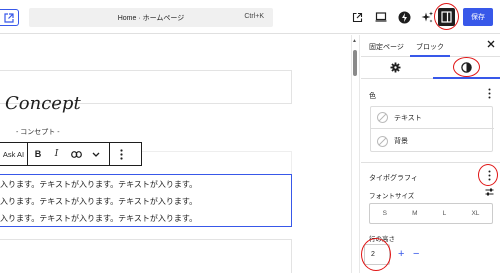 The image size is (500, 273). I want to click on color-settings-list: テキスト 背景, so click(432, 129).